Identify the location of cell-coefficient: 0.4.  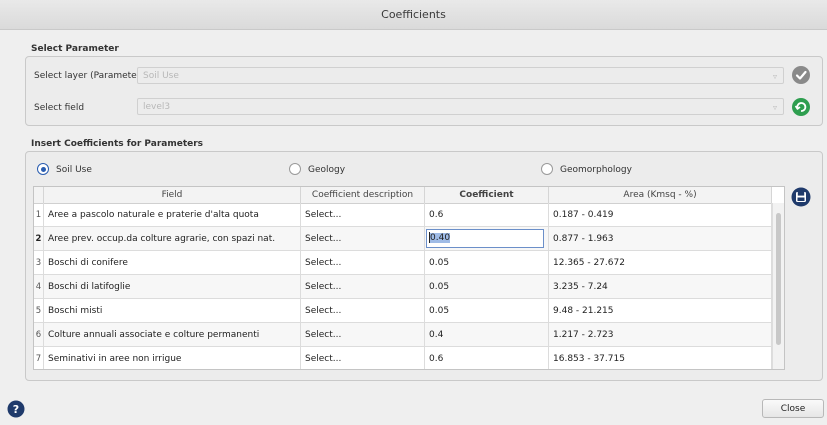
(487, 335).